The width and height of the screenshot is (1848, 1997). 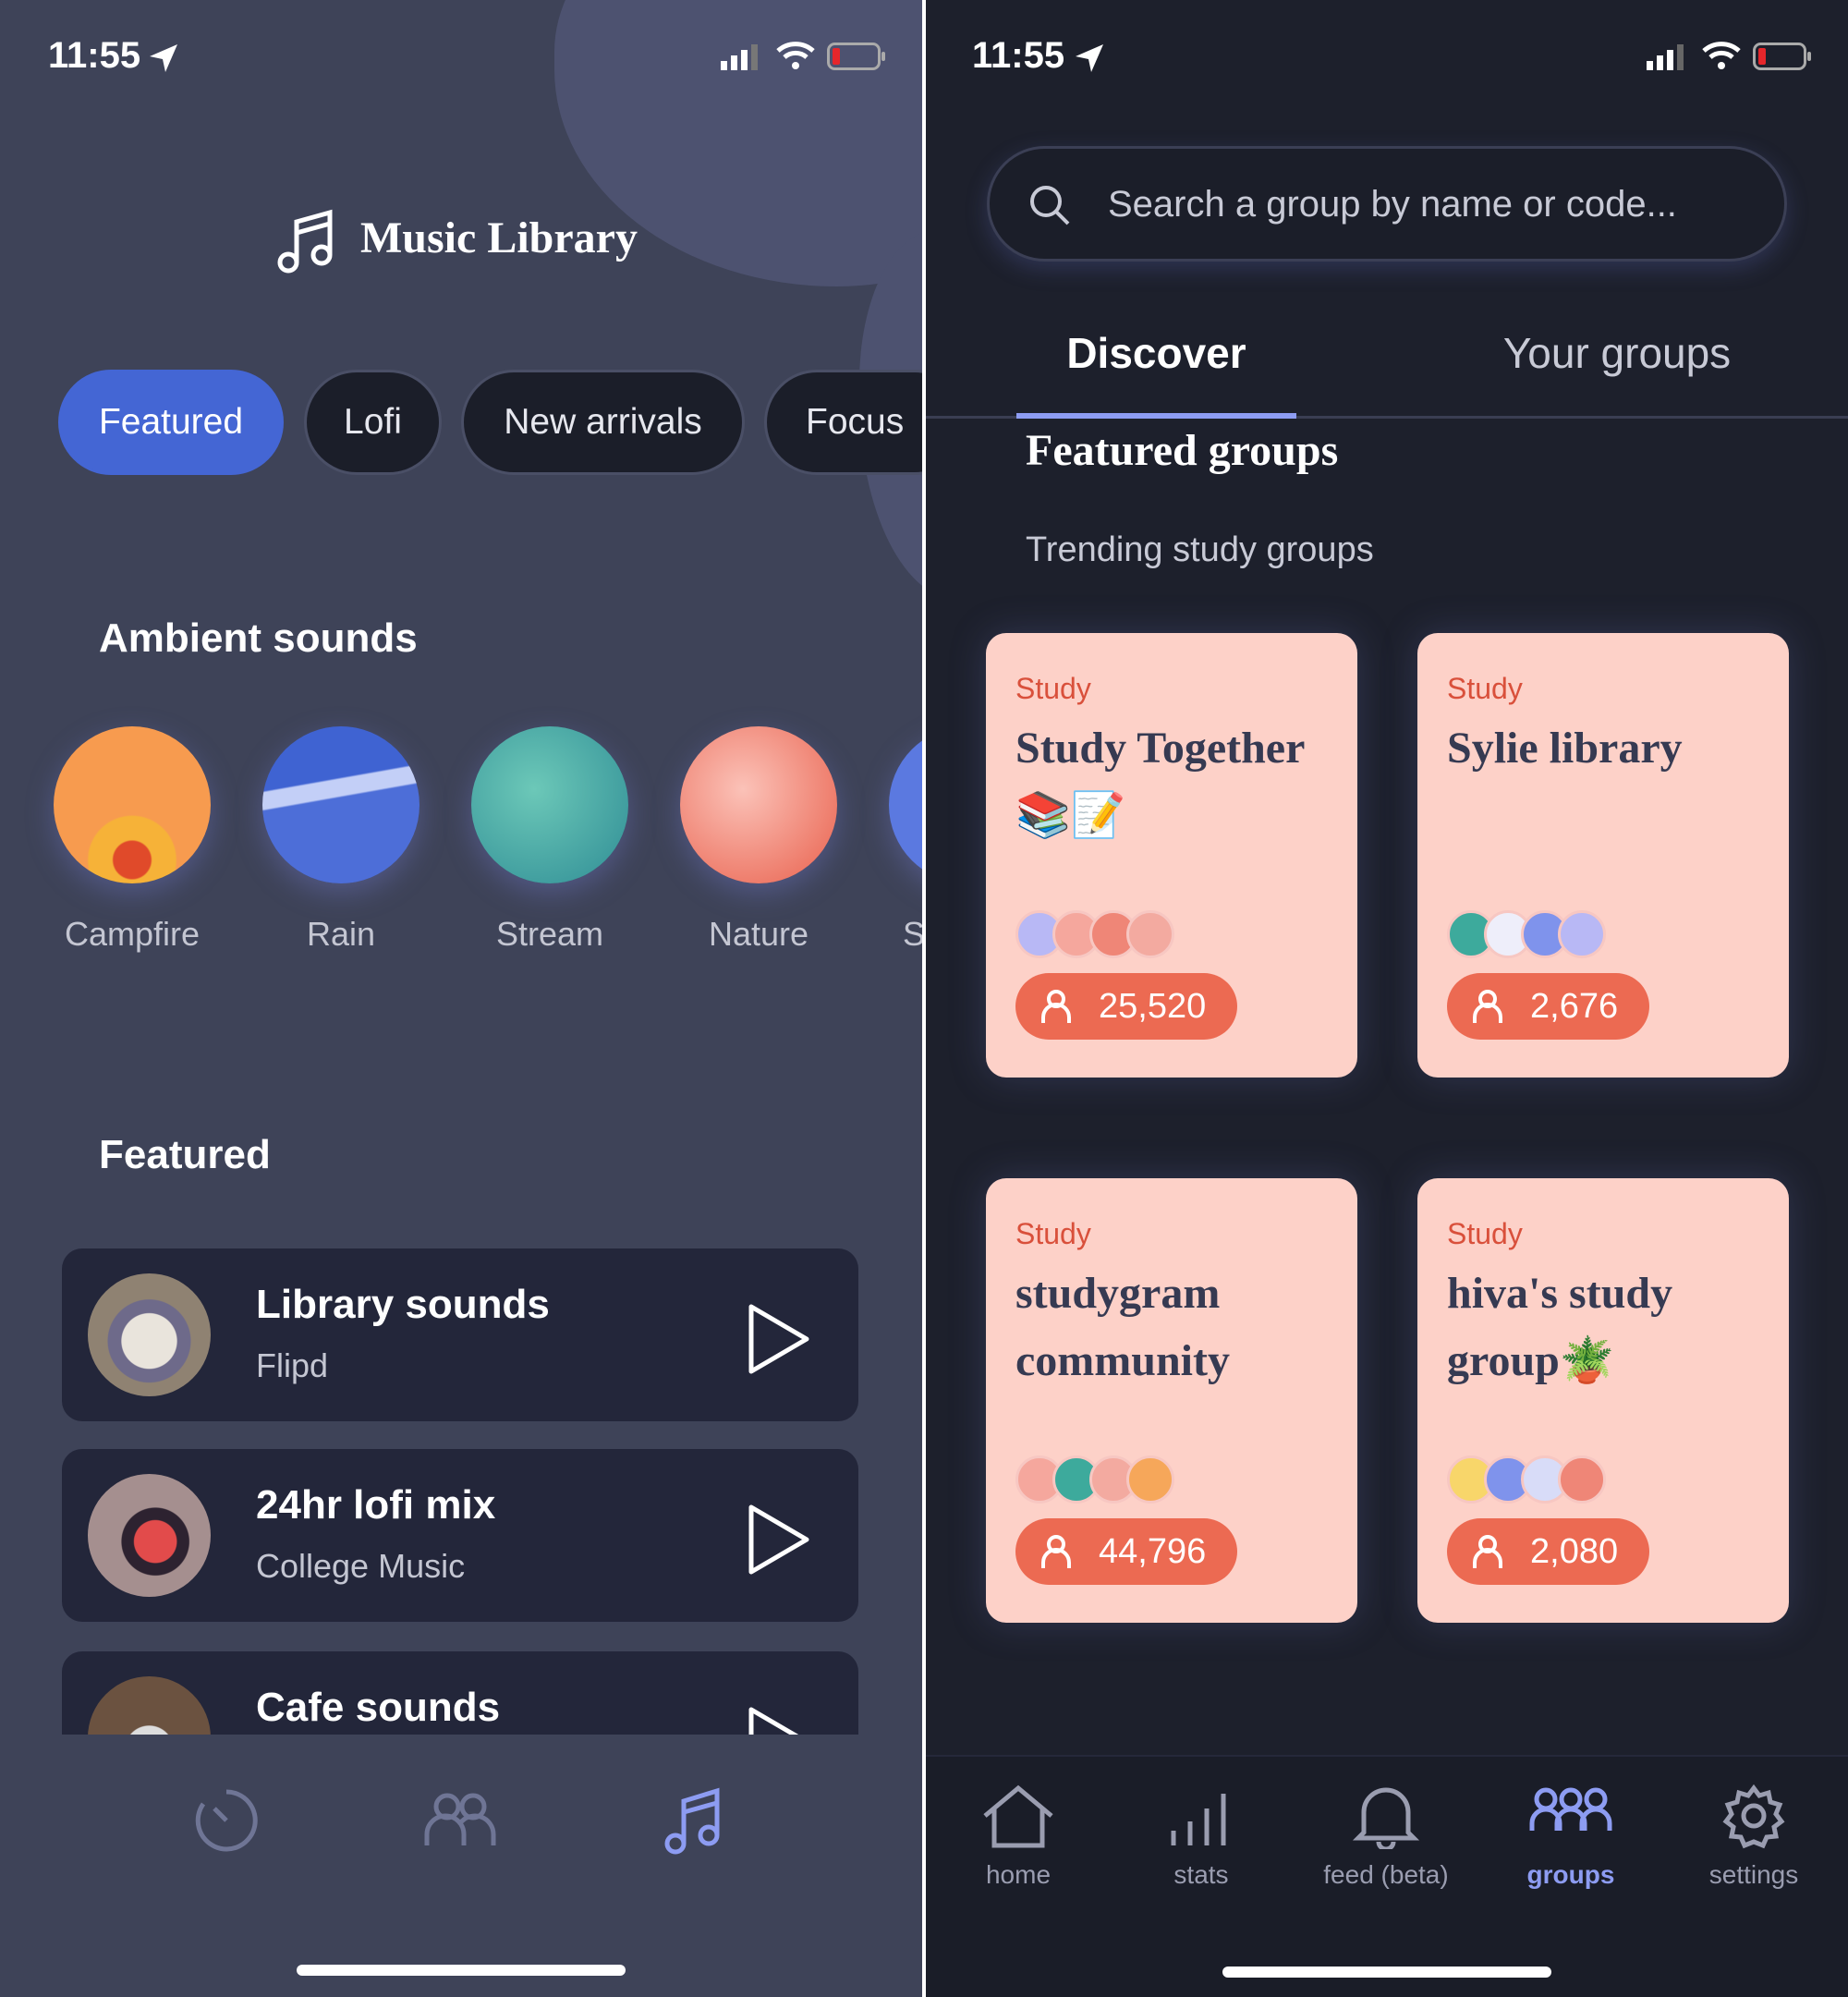 I want to click on nav-settings: settings, so click(x=1753, y=1837).